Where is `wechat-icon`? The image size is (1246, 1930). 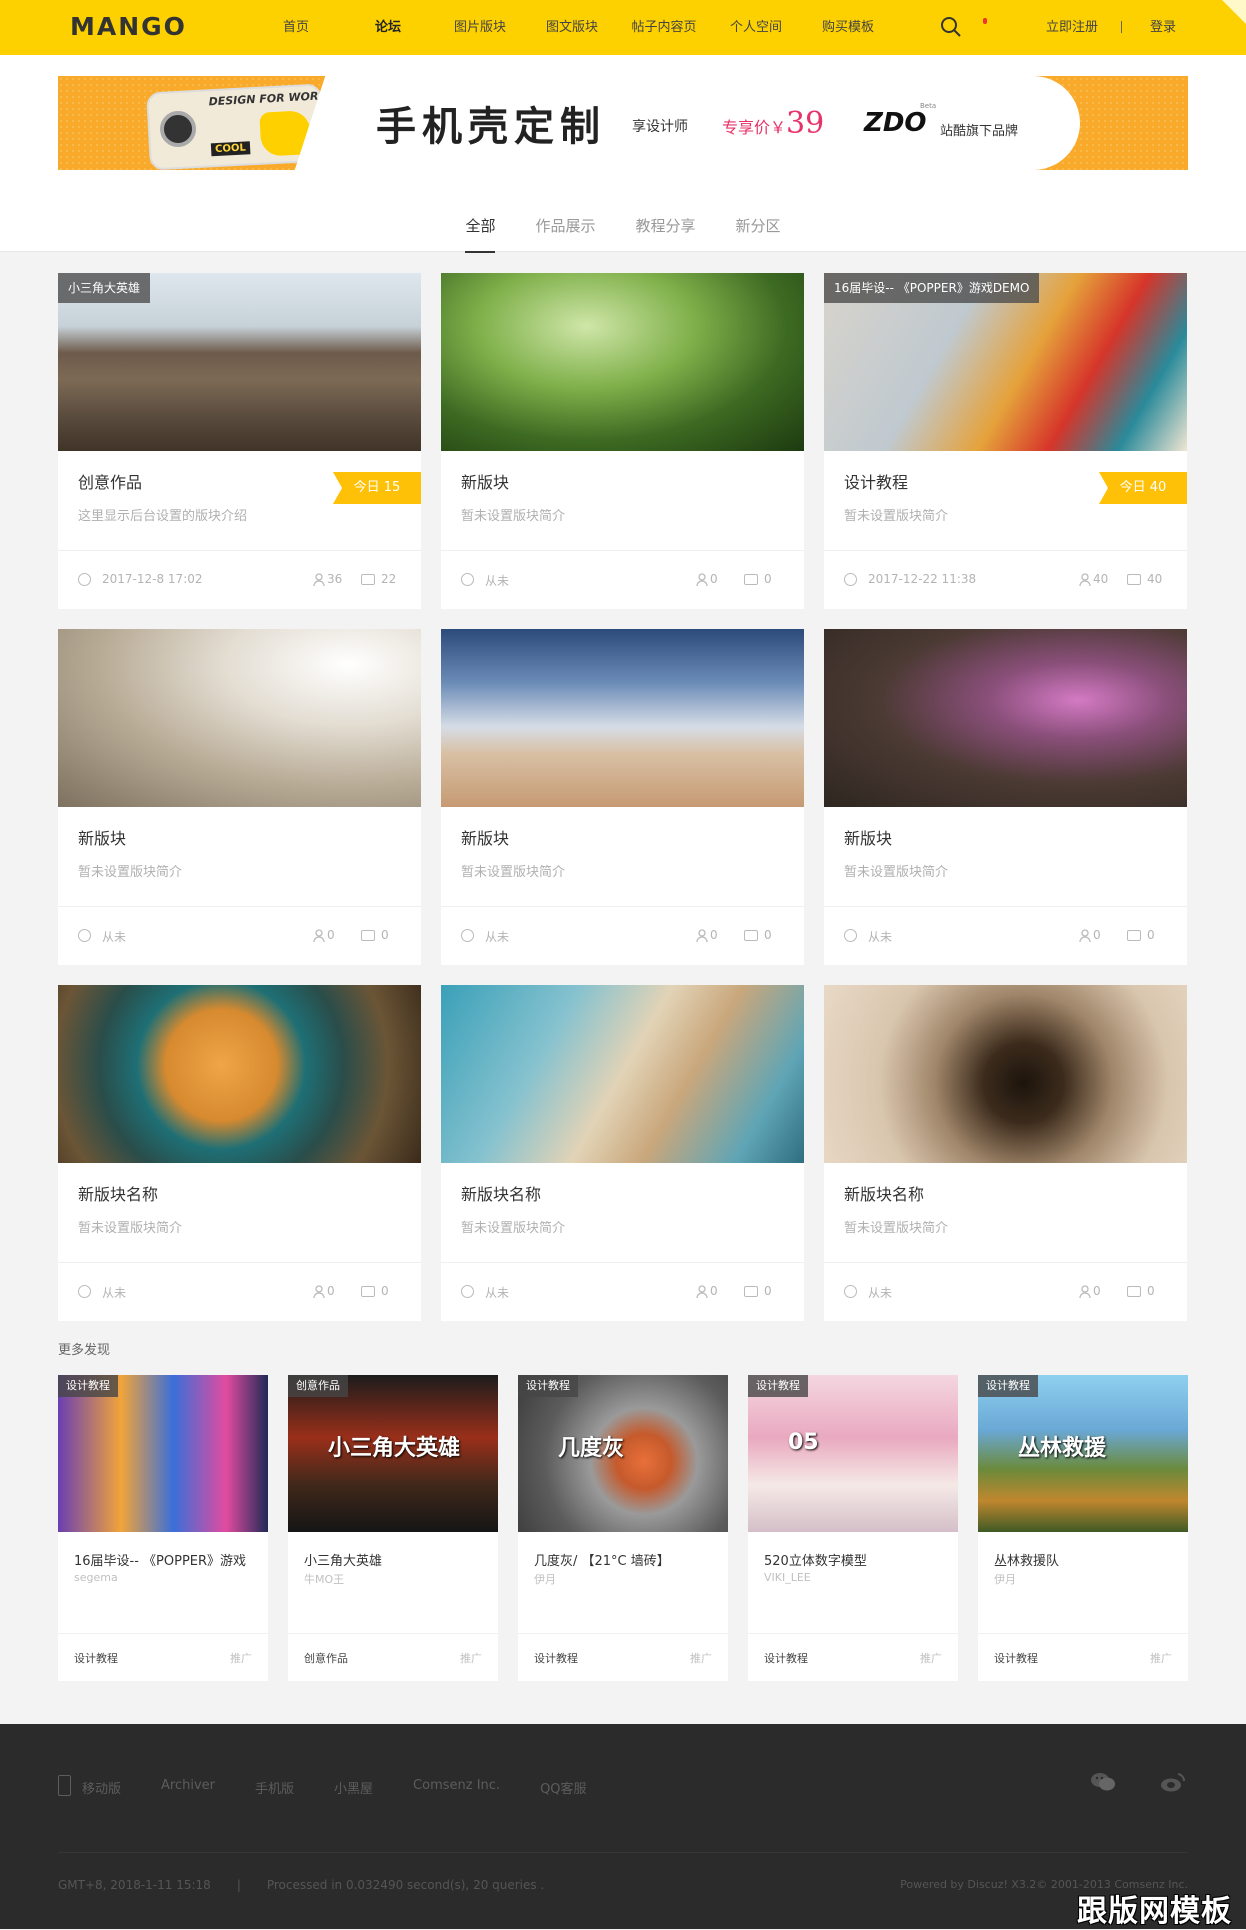
wechat-icon is located at coordinates (1103, 1782).